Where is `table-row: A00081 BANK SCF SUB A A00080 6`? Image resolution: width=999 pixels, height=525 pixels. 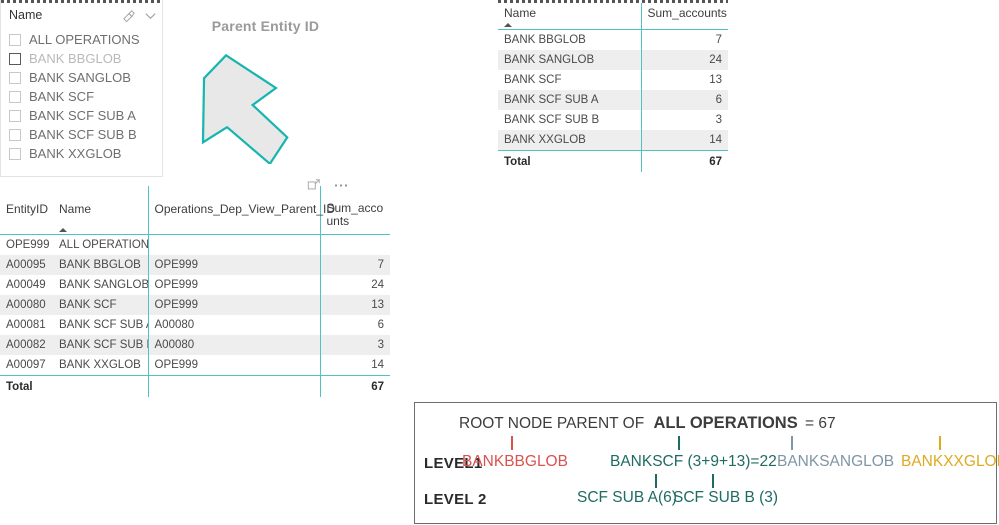
table-row: A00081 BANK SCF SUB A A00080 6 is located at coordinates (195, 325).